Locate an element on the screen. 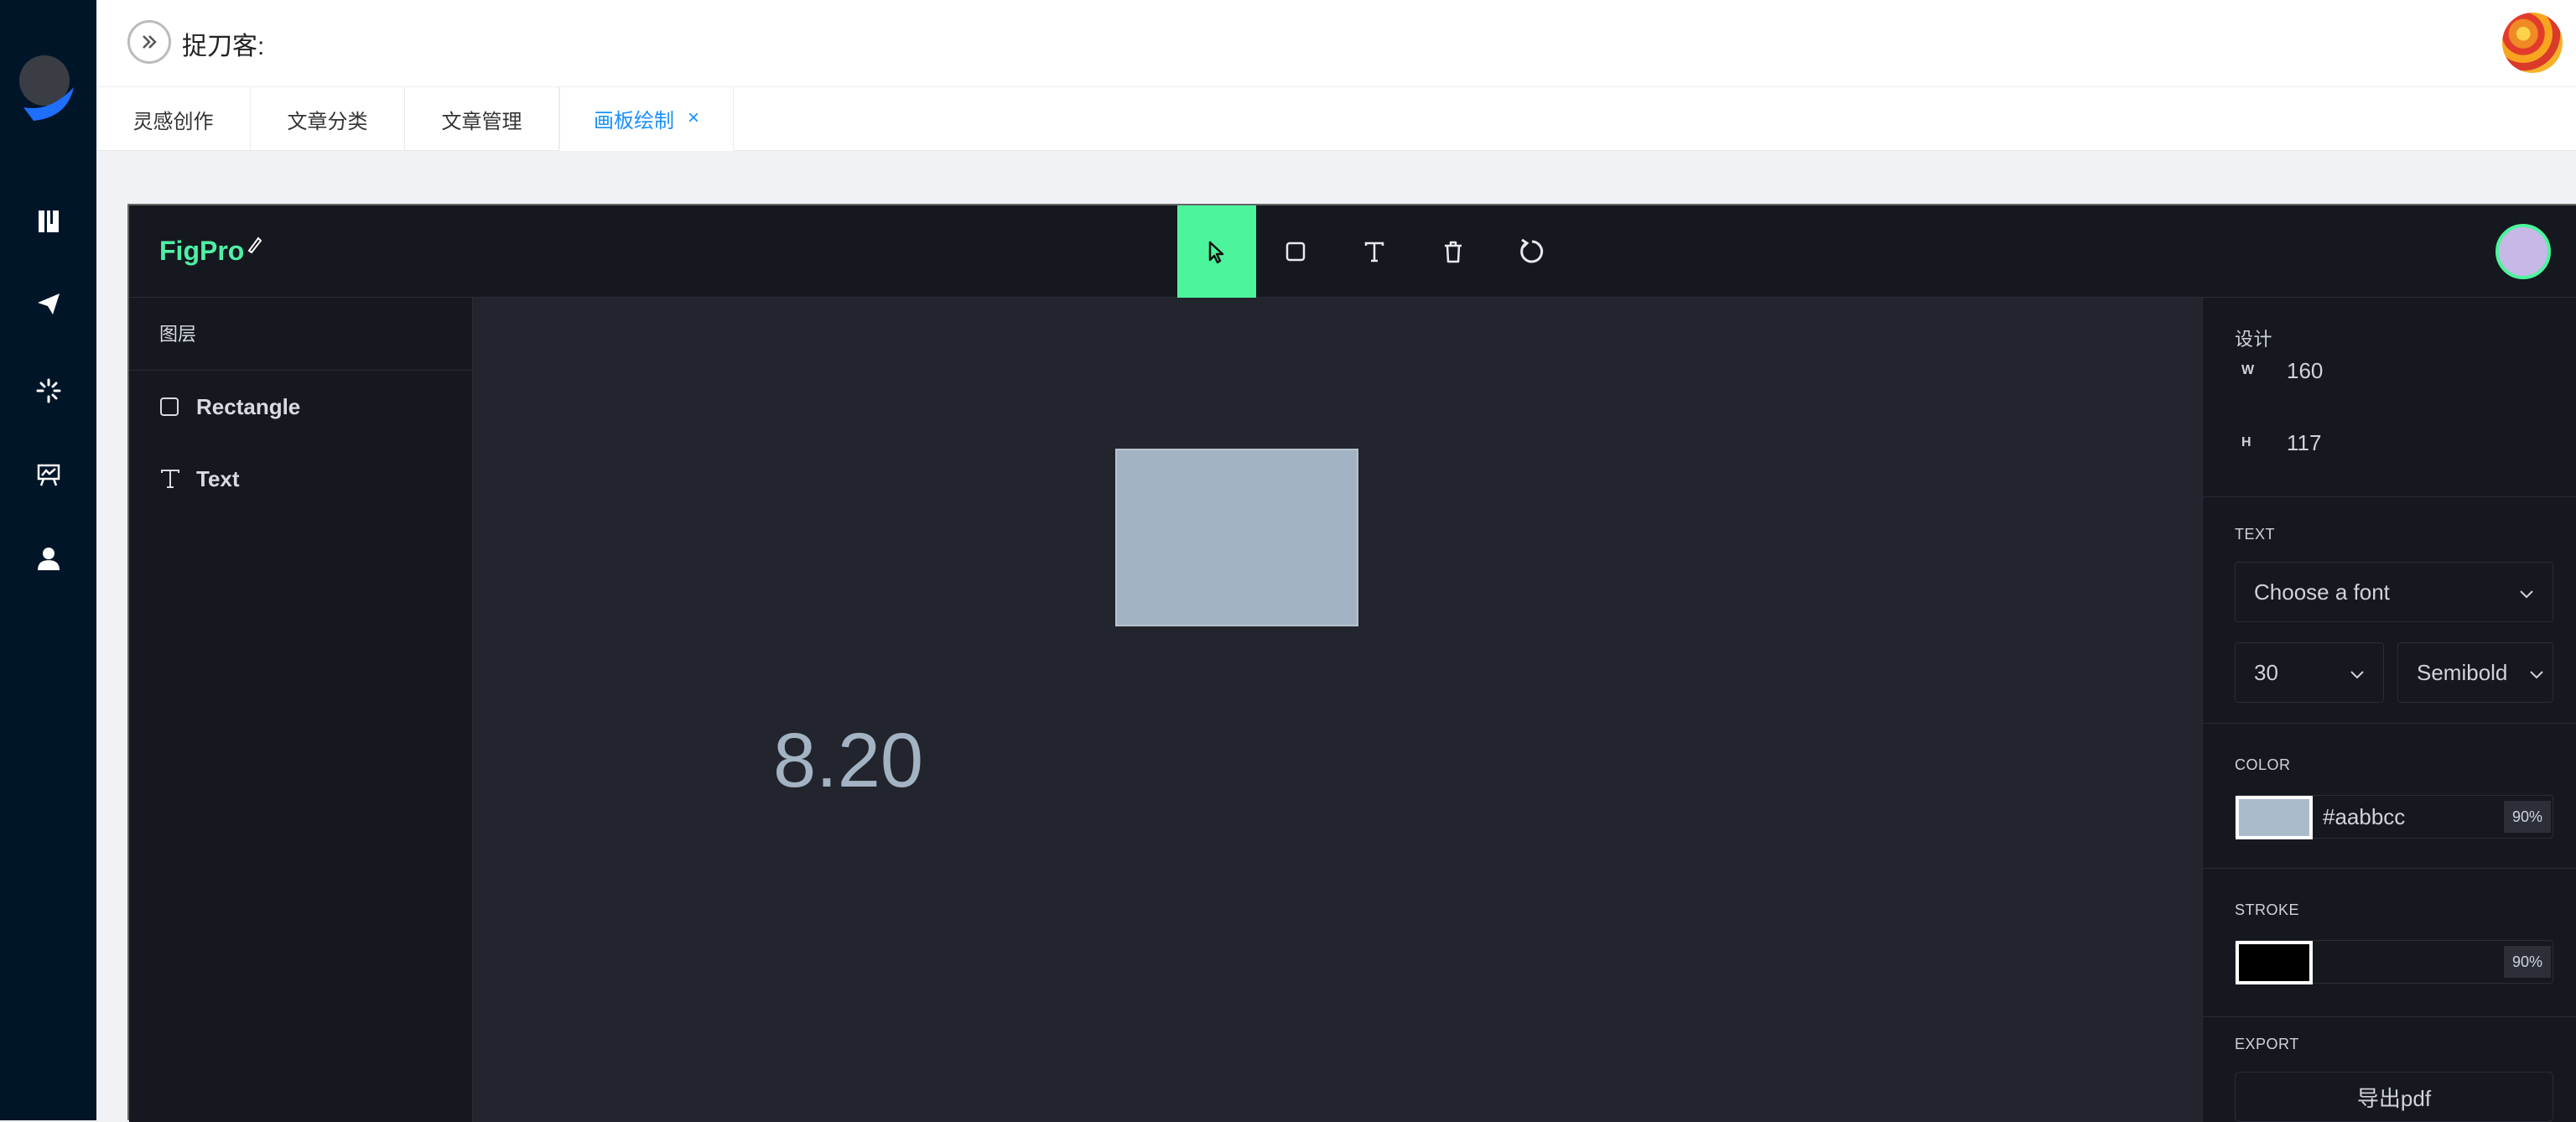 The image size is (2576, 1122). layer-item-rectangle: Rectangle is located at coordinates (300, 407).